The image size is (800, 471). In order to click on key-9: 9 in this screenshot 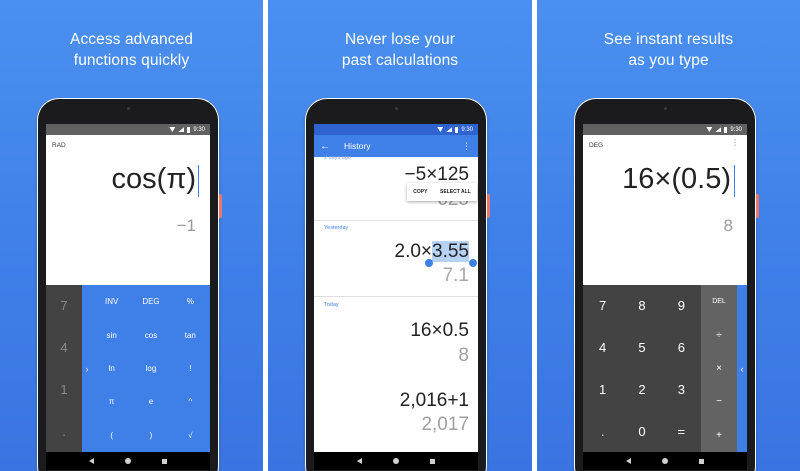, I will do `click(681, 306)`.